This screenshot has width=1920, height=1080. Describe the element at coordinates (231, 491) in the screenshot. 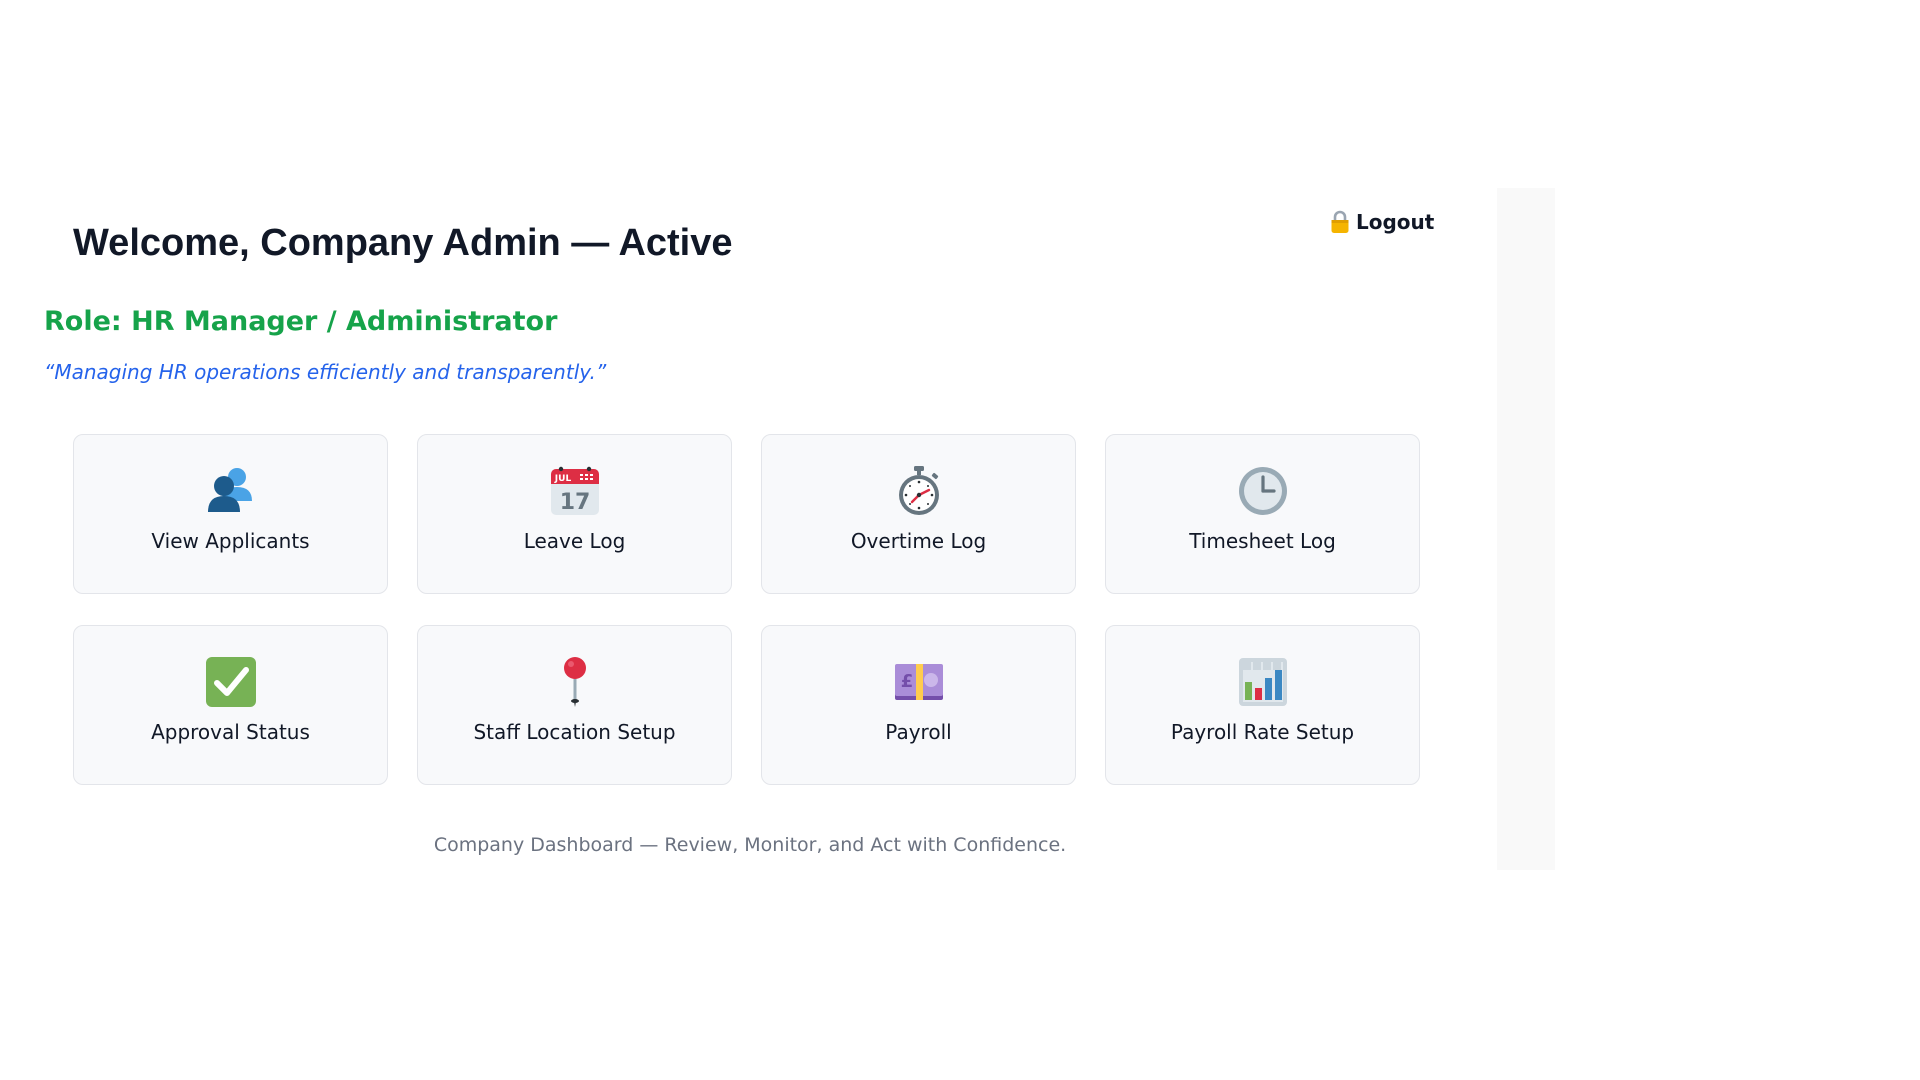

I see `people-icon` at that location.